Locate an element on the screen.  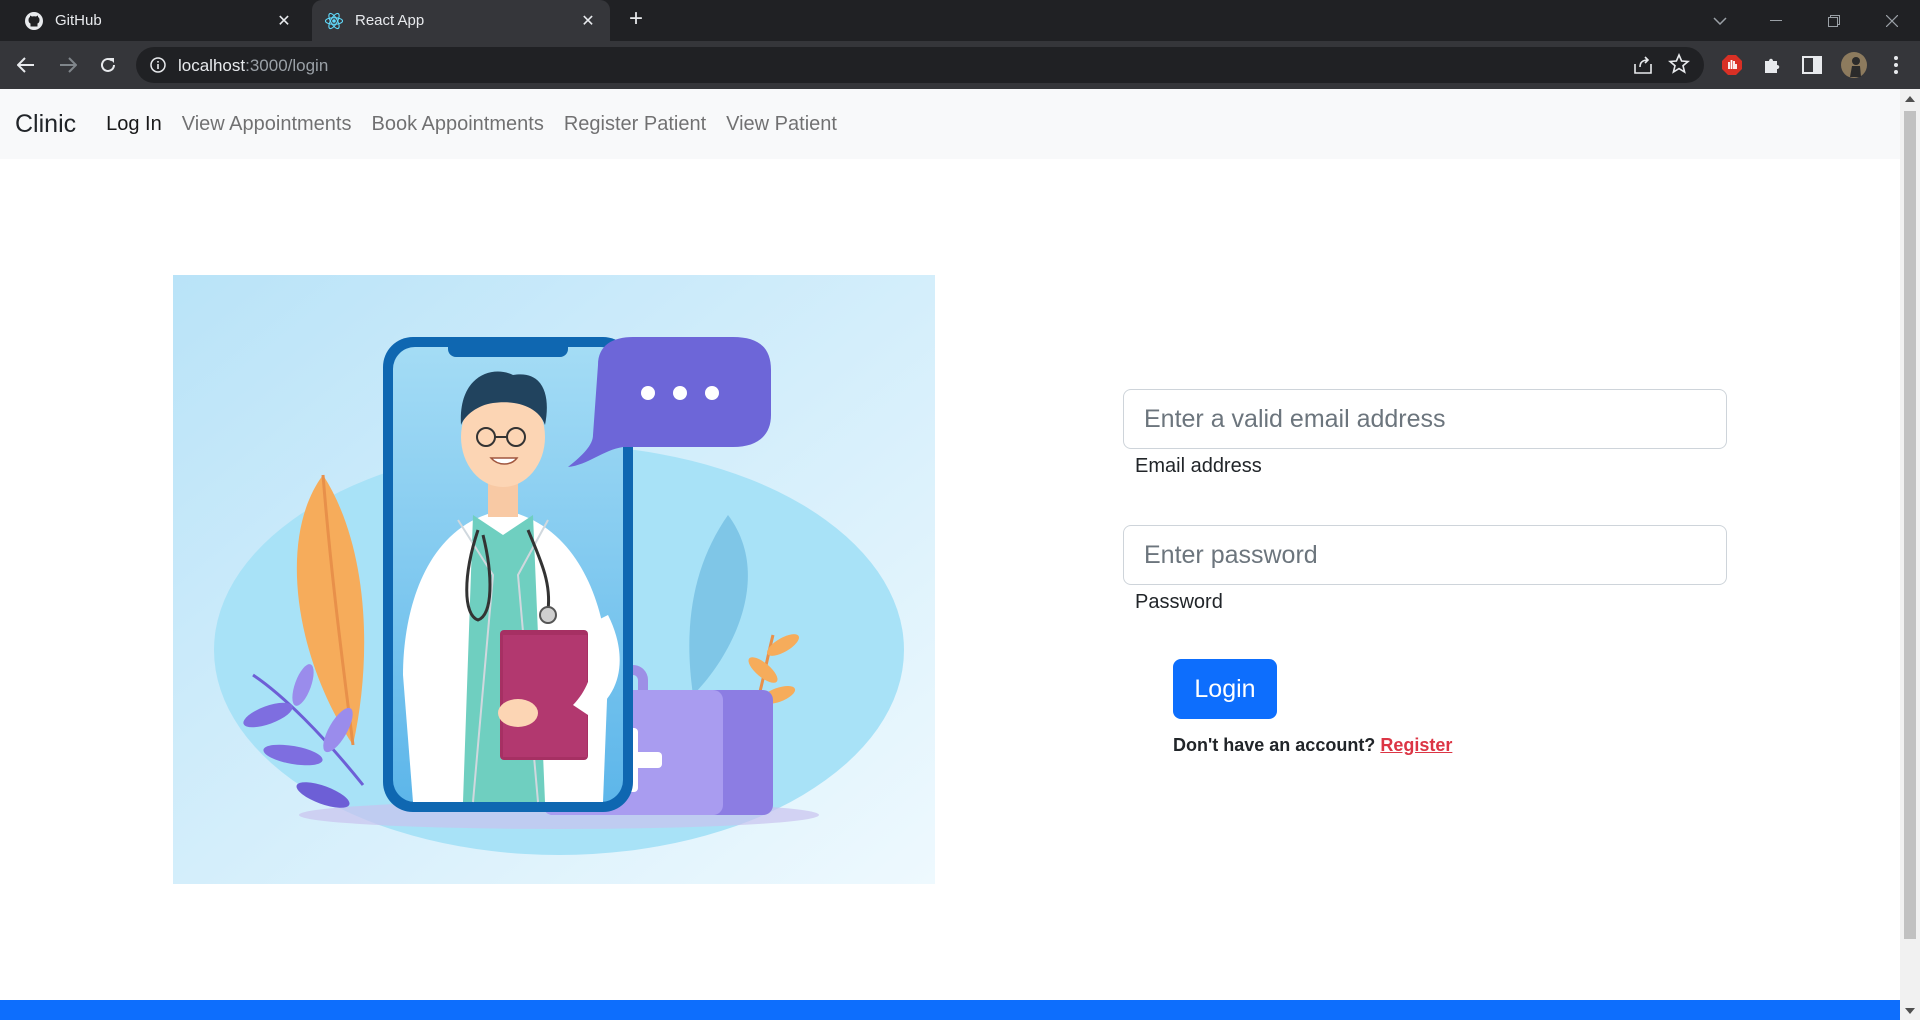
share-icon is located at coordinates (1643, 65).